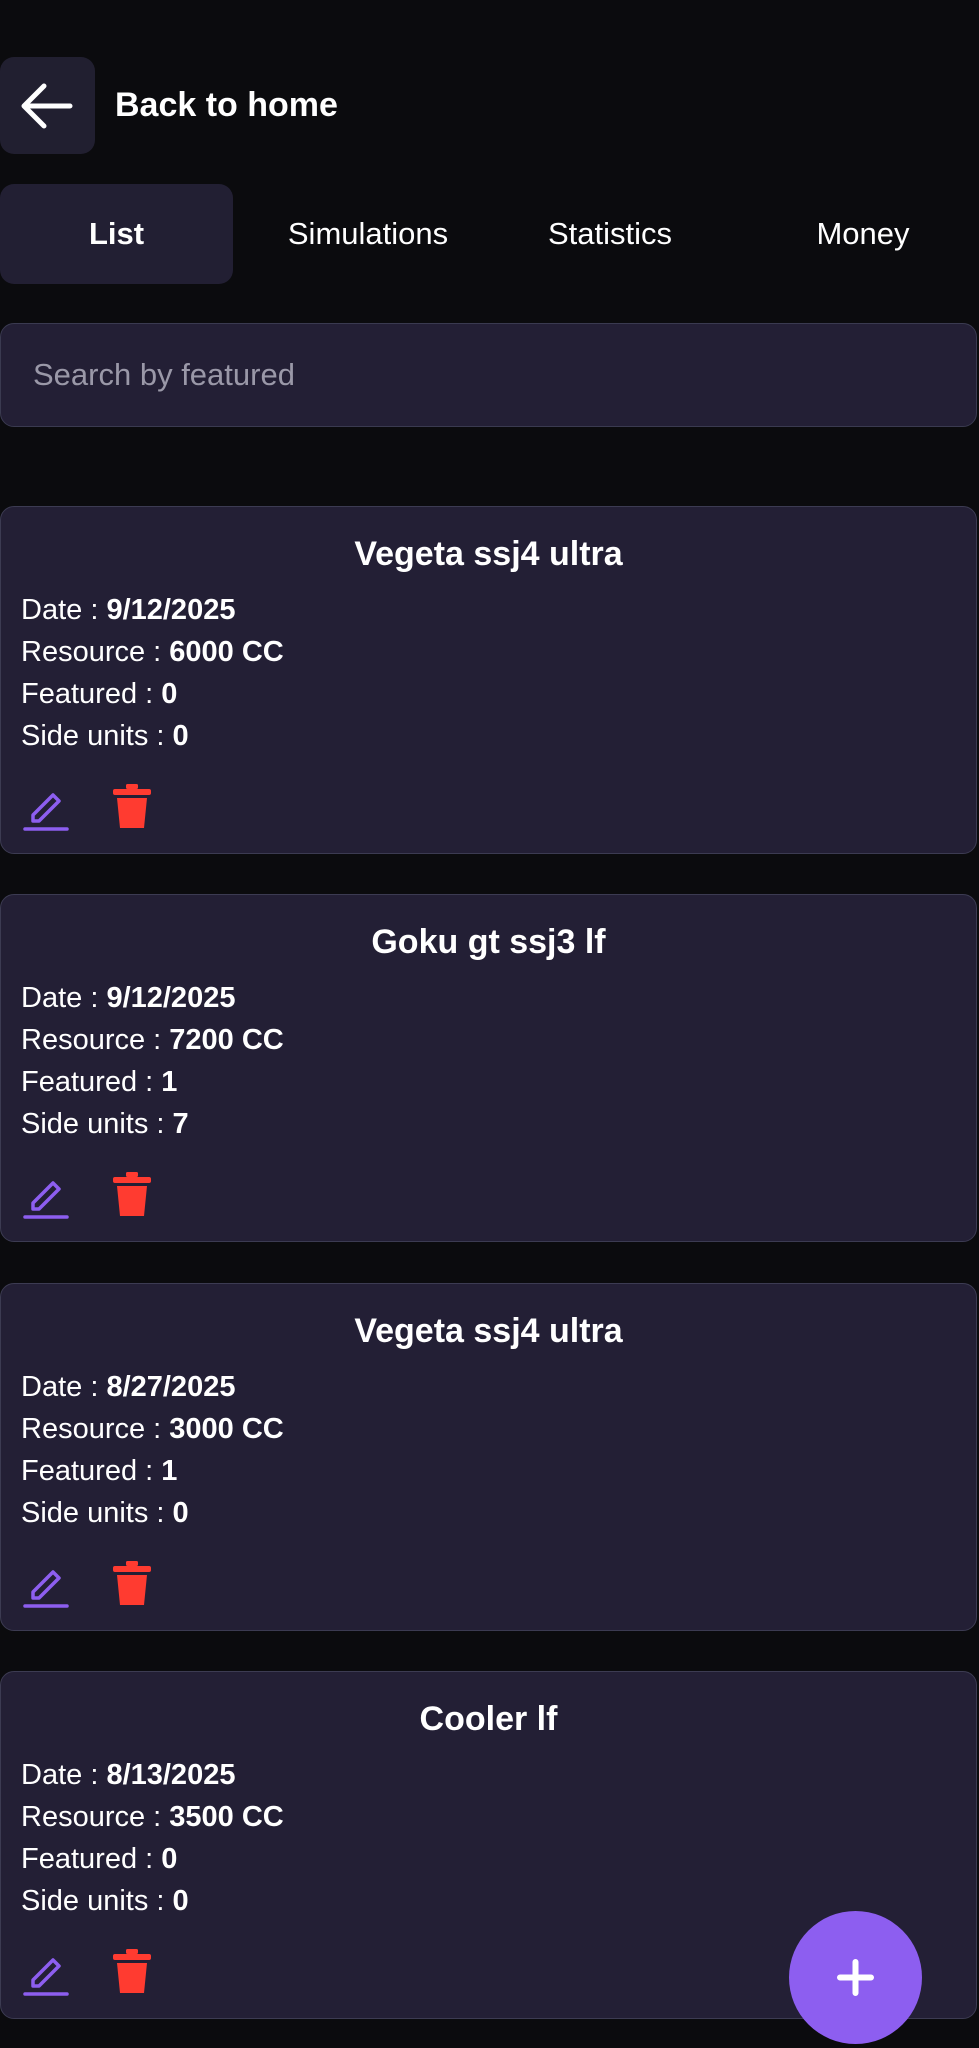 This screenshot has height=2048, width=979. What do you see at coordinates (180, 1124) in the screenshot?
I see `card-side-units-value: 7` at bounding box center [180, 1124].